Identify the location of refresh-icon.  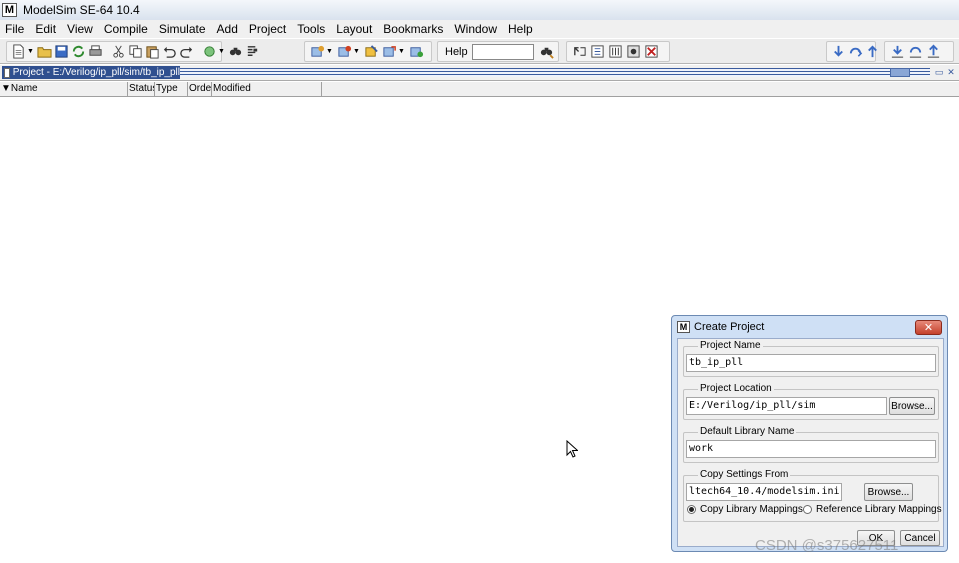
(78, 52).